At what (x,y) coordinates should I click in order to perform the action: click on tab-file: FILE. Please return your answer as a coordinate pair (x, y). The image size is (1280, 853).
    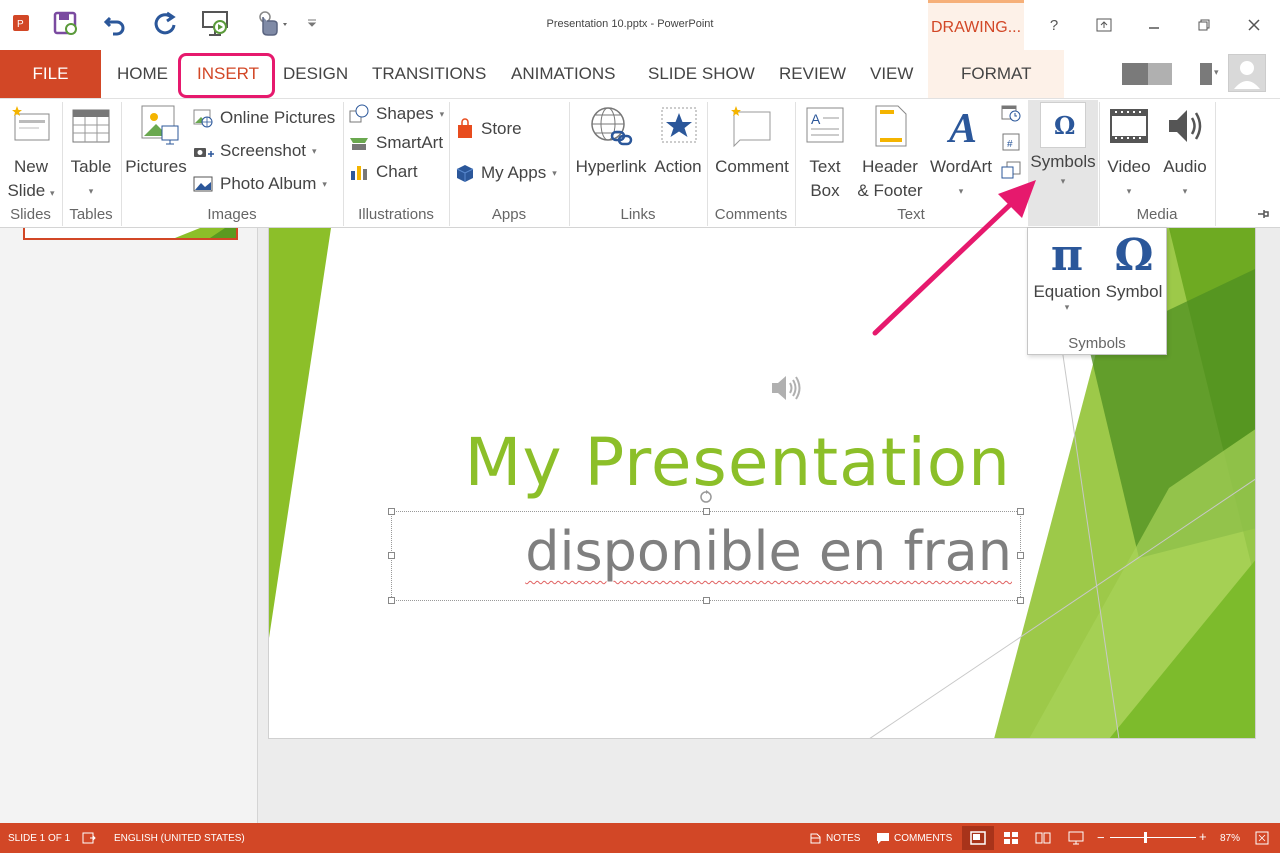
    Looking at the image, I should click on (50, 74).